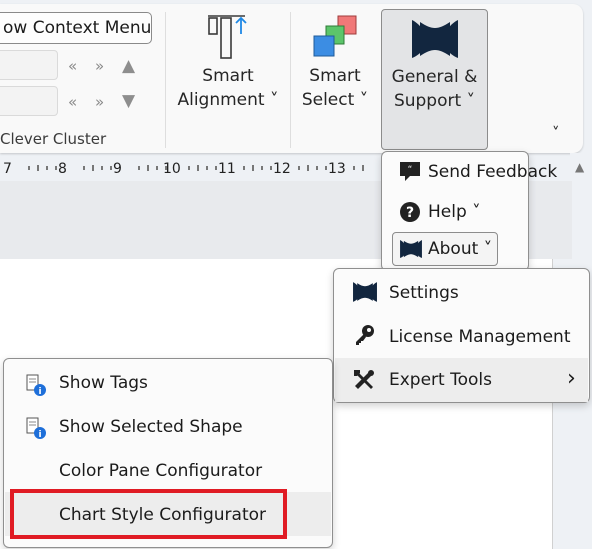 This screenshot has height=549, width=592. What do you see at coordinates (492, 172) in the screenshot?
I see `send-feedback-item: Send Feedback` at bounding box center [492, 172].